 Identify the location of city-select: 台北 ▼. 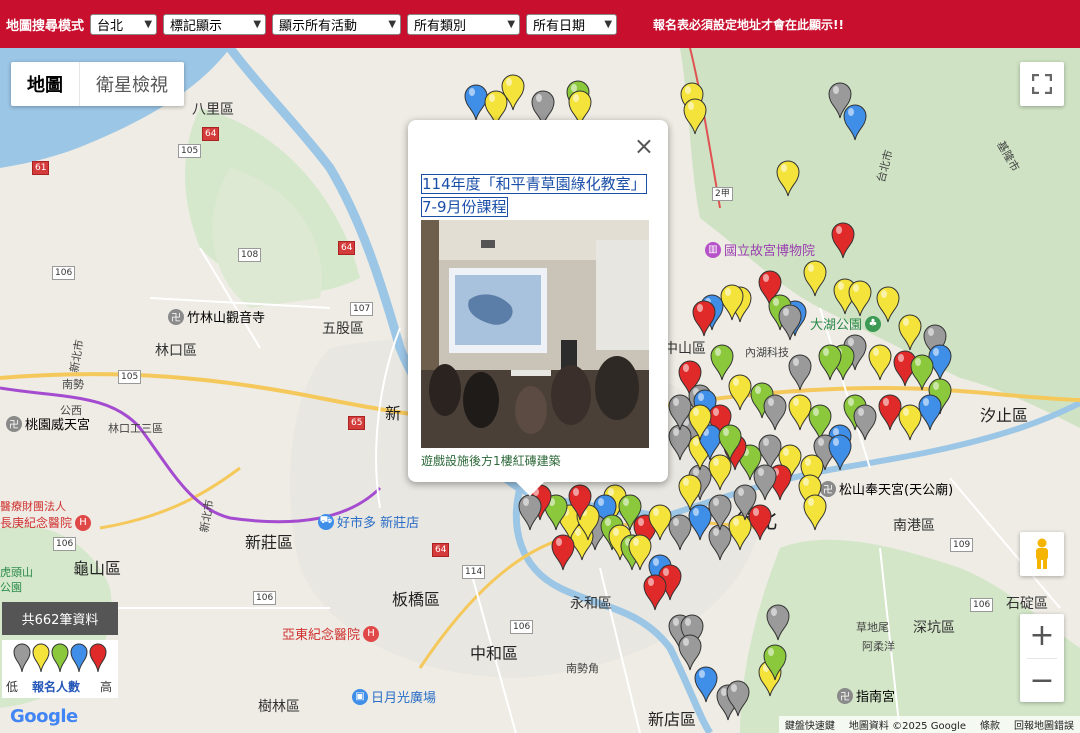
(124, 24).